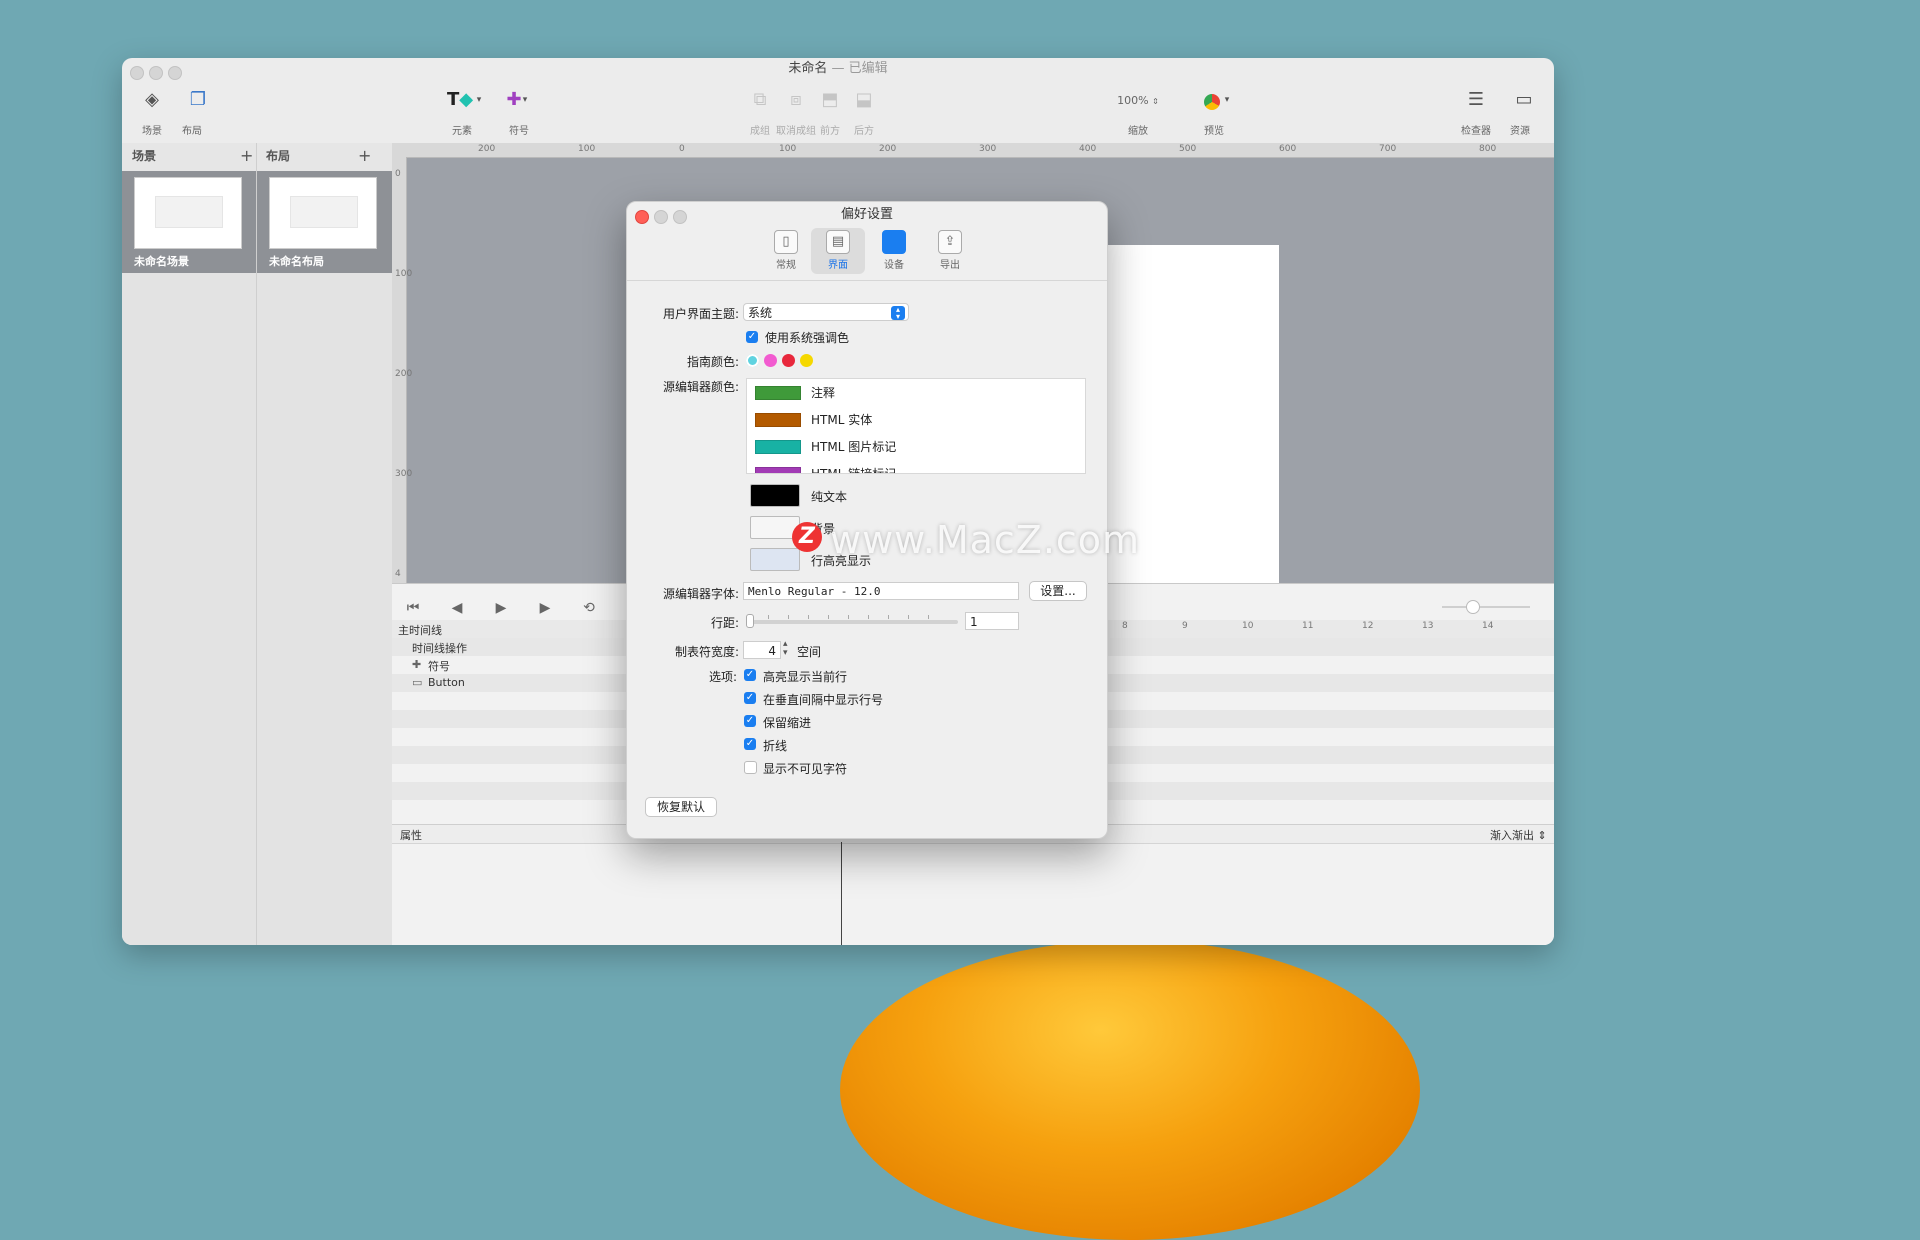 The width and height of the screenshot is (1920, 1240). What do you see at coordinates (1188, 149) in the screenshot?
I see `ruler-tick: 500` at bounding box center [1188, 149].